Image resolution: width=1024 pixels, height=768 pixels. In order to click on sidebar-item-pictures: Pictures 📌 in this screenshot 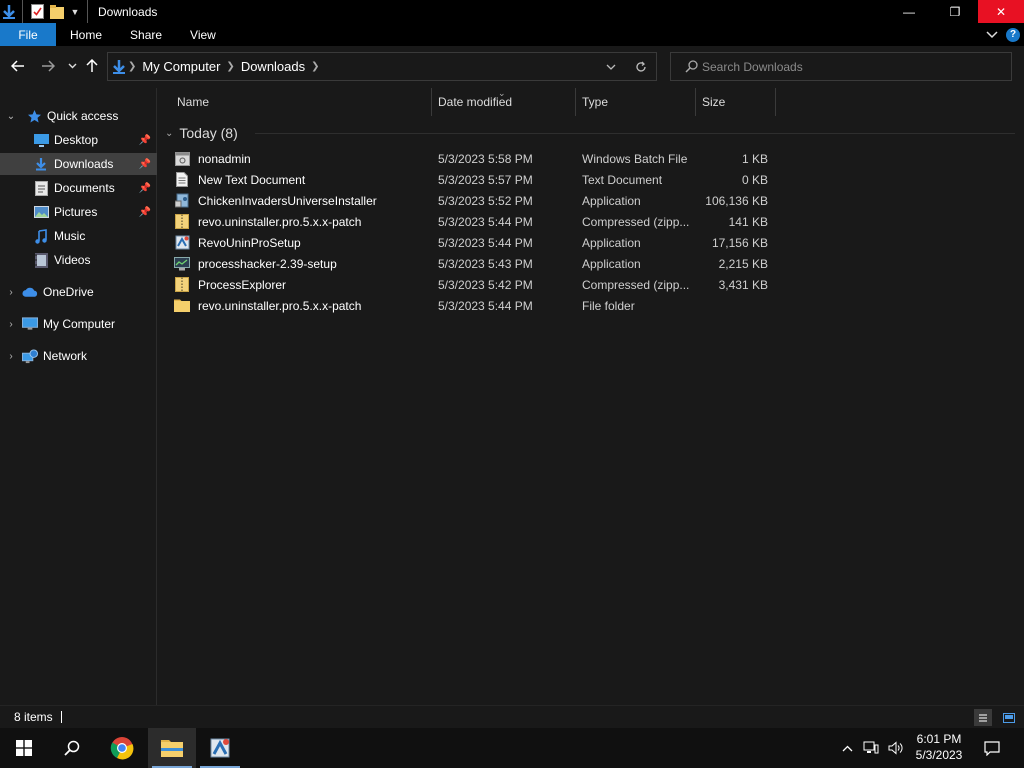, I will do `click(78, 212)`.